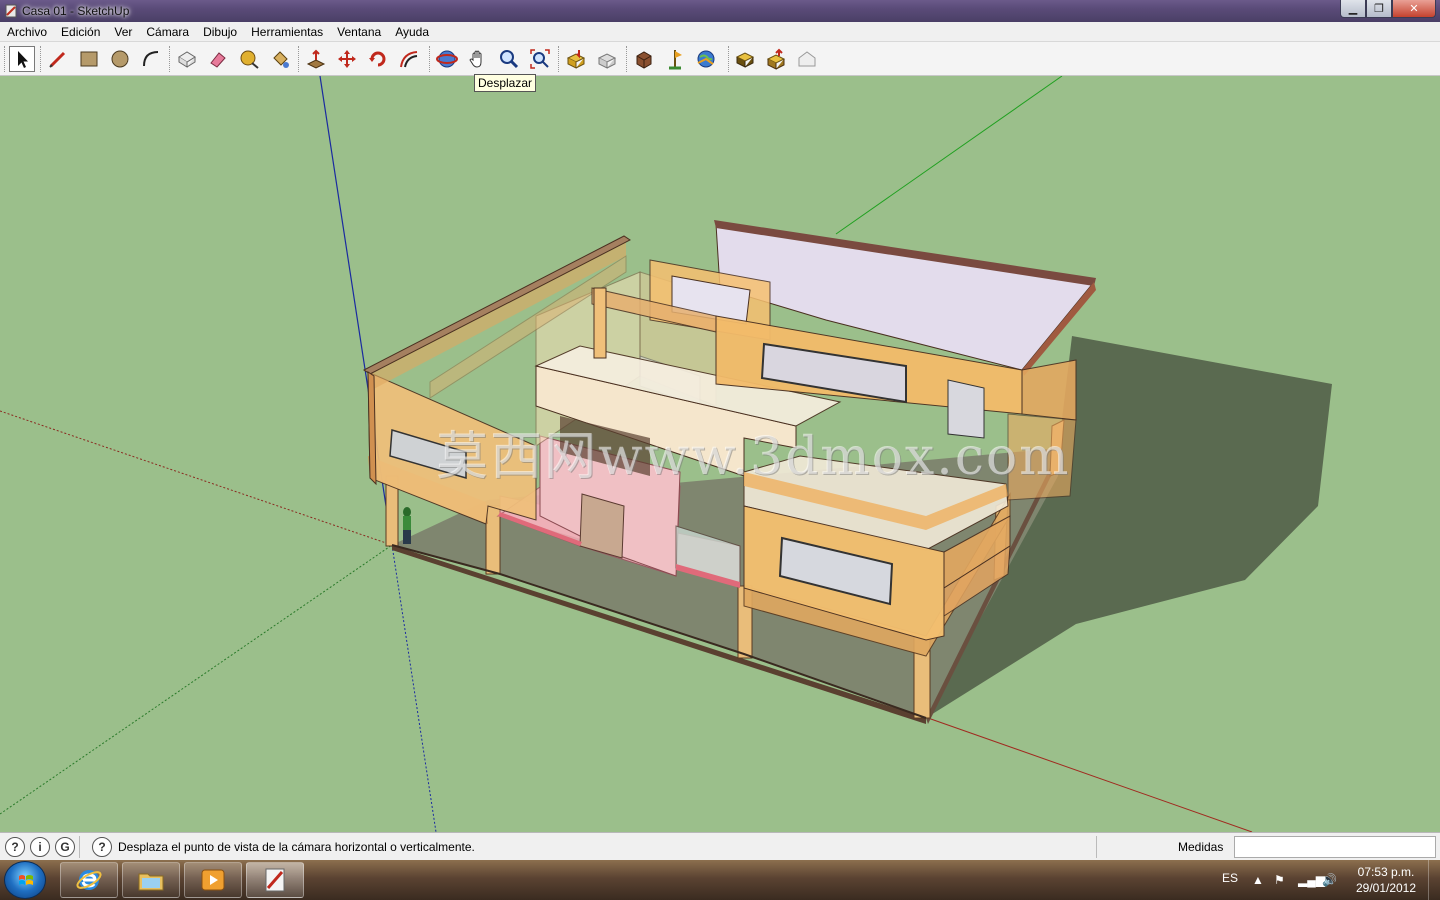  Describe the element at coordinates (27, 32) in the screenshot. I see `menu-archivo: Archivo` at that location.